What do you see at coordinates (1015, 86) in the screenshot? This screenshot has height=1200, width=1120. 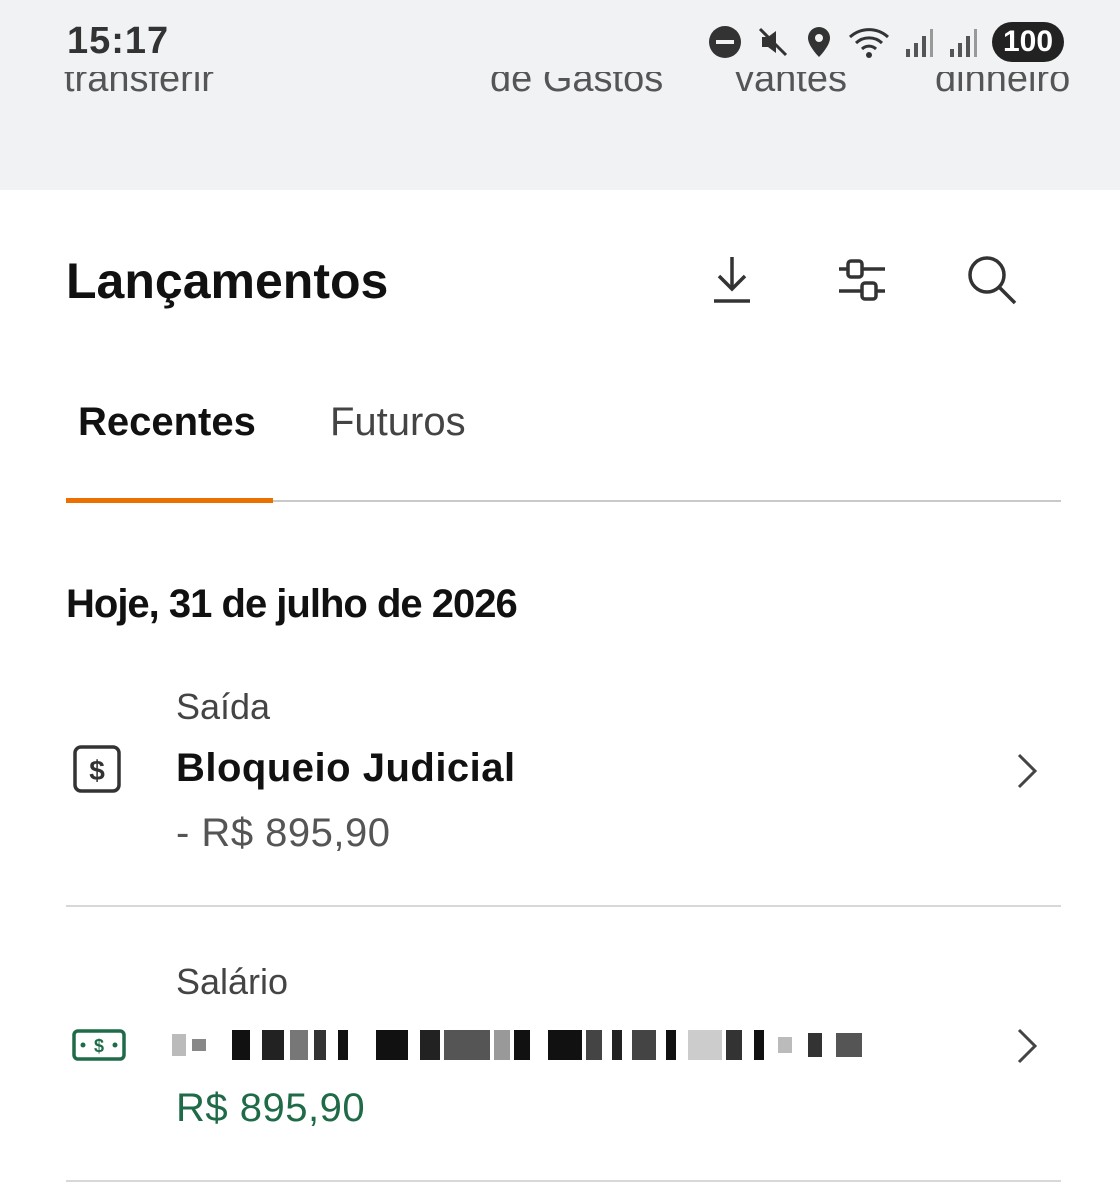 I see `shortcut-label-money: dinheiro` at bounding box center [1015, 86].